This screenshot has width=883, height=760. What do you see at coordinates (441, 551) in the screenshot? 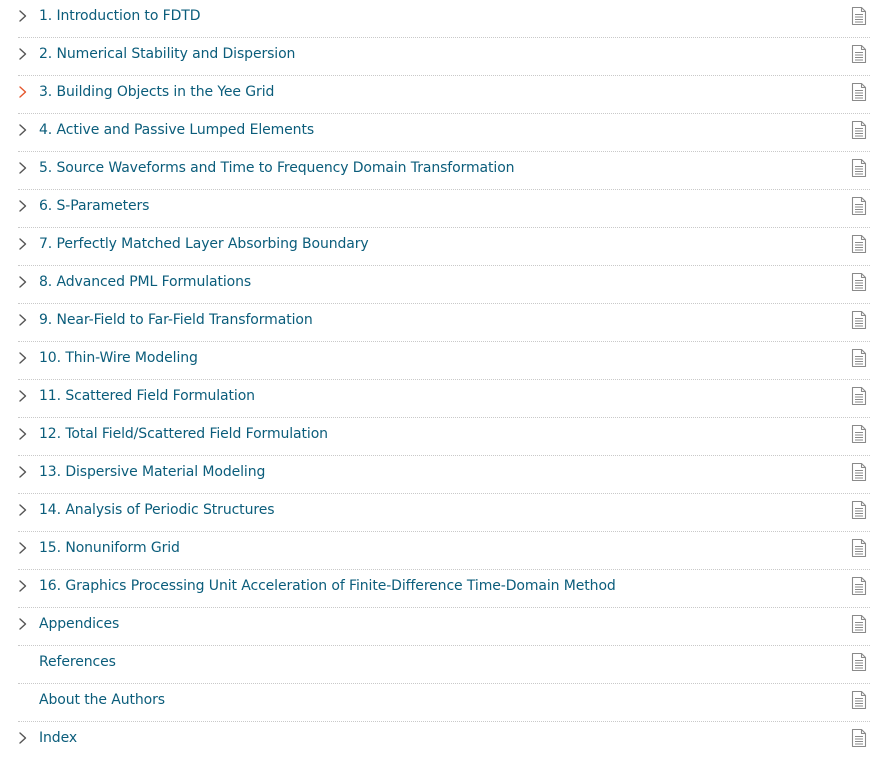
I see `toc-row: 15. Nonuniform Grid` at bounding box center [441, 551].